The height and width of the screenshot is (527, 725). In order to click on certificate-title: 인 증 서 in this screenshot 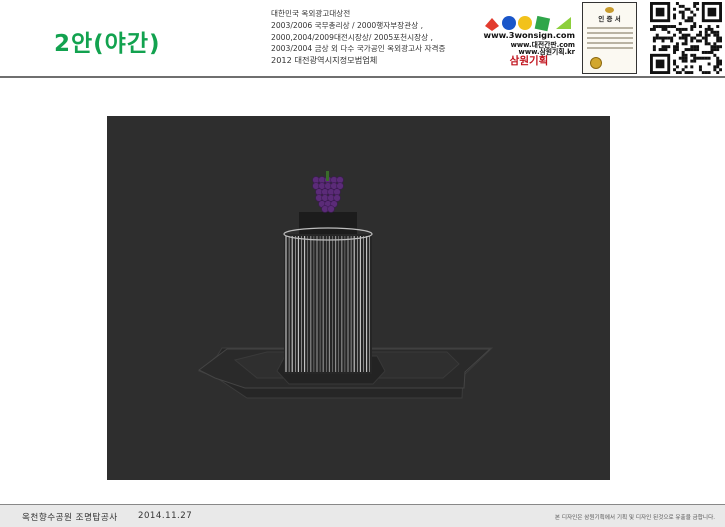, I will do `click(609, 19)`.